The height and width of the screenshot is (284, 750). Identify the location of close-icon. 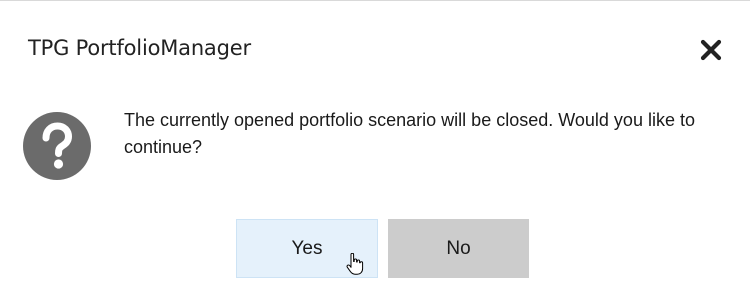
(711, 50).